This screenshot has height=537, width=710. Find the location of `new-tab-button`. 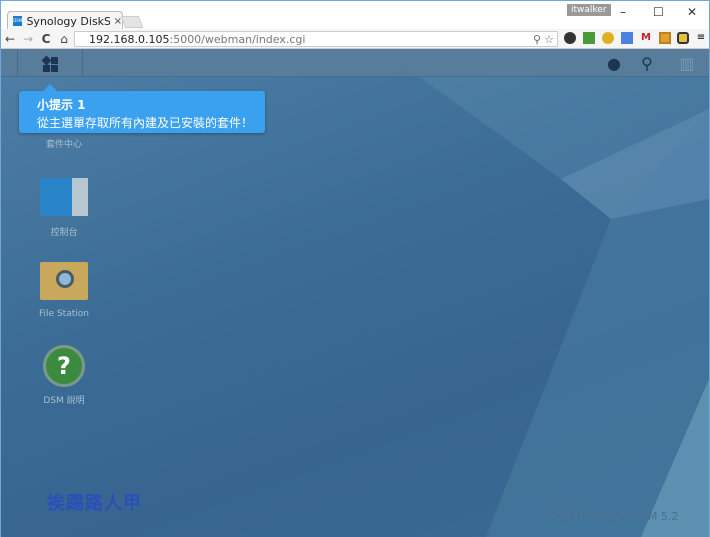

new-tab-button is located at coordinates (132, 22).